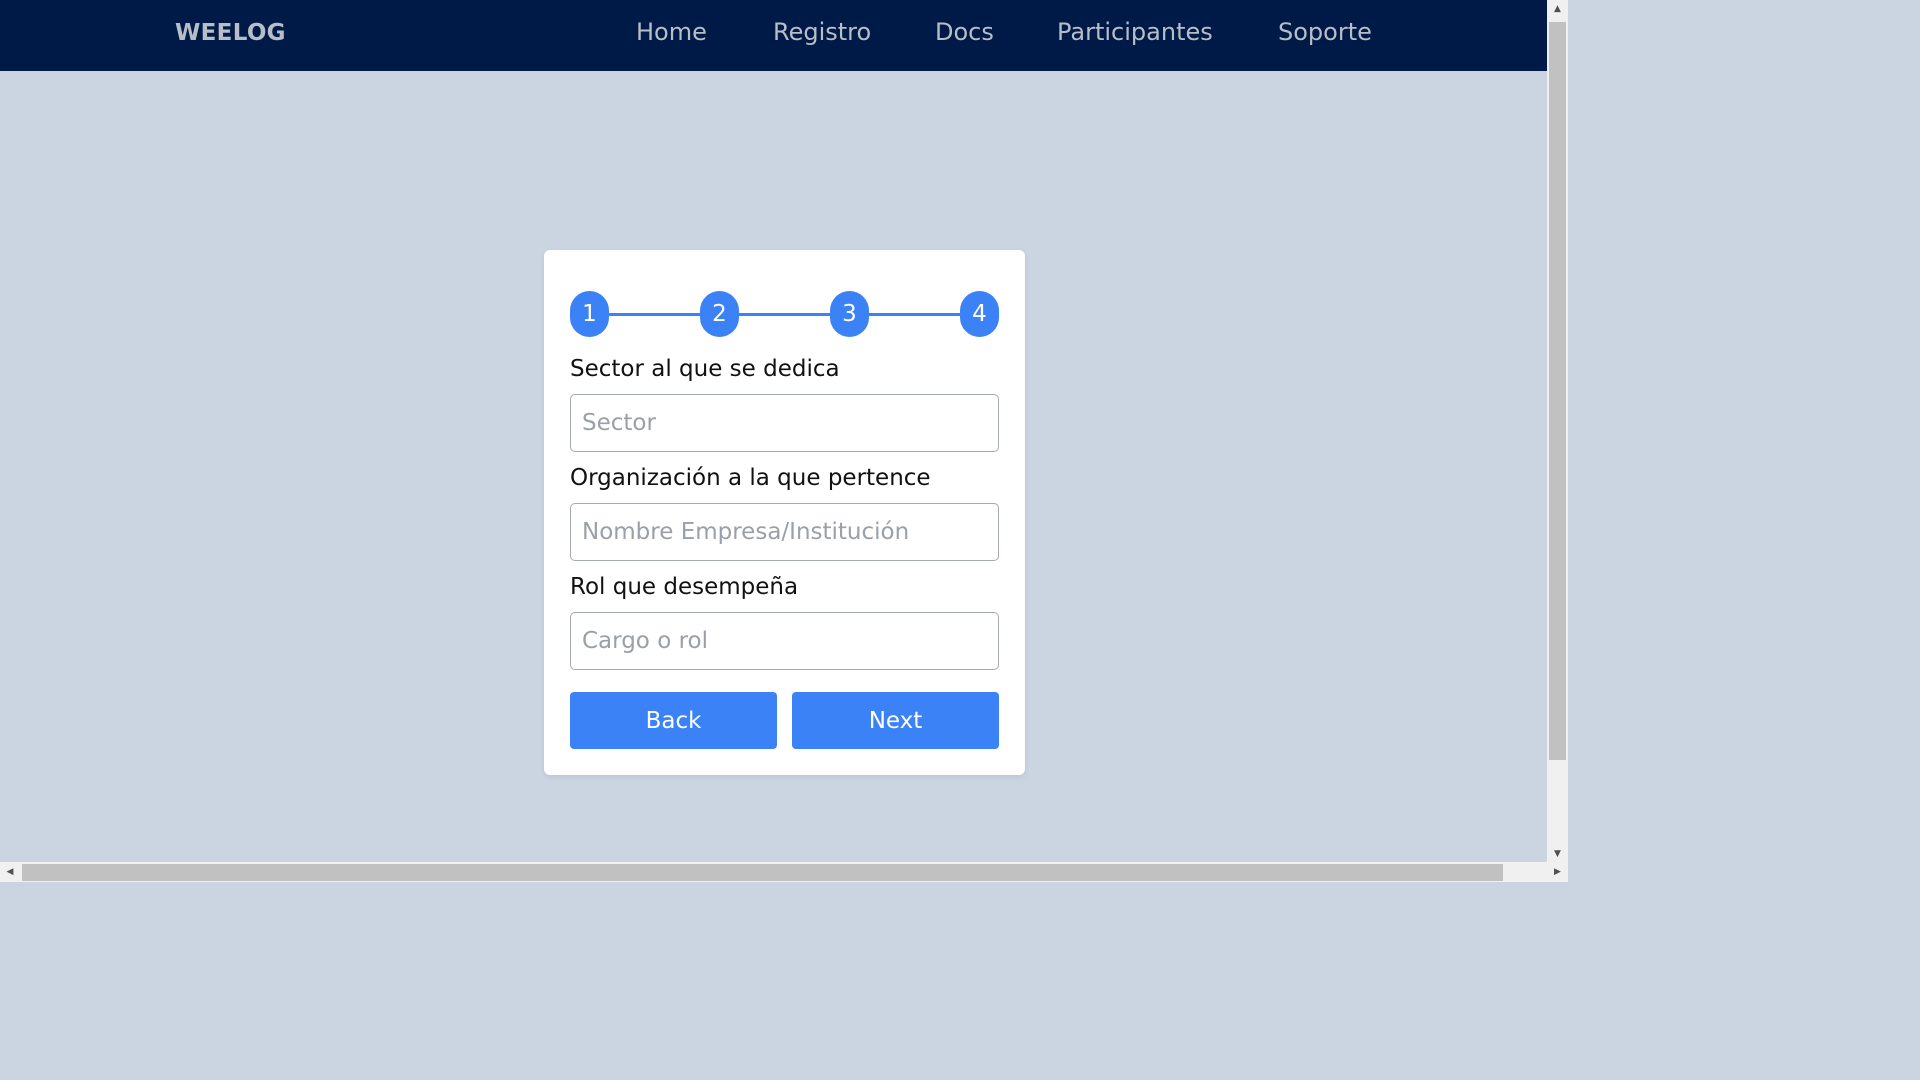  What do you see at coordinates (750, 478) in the screenshot?
I see `organization-label: Organización a la que pertence` at bounding box center [750, 478].